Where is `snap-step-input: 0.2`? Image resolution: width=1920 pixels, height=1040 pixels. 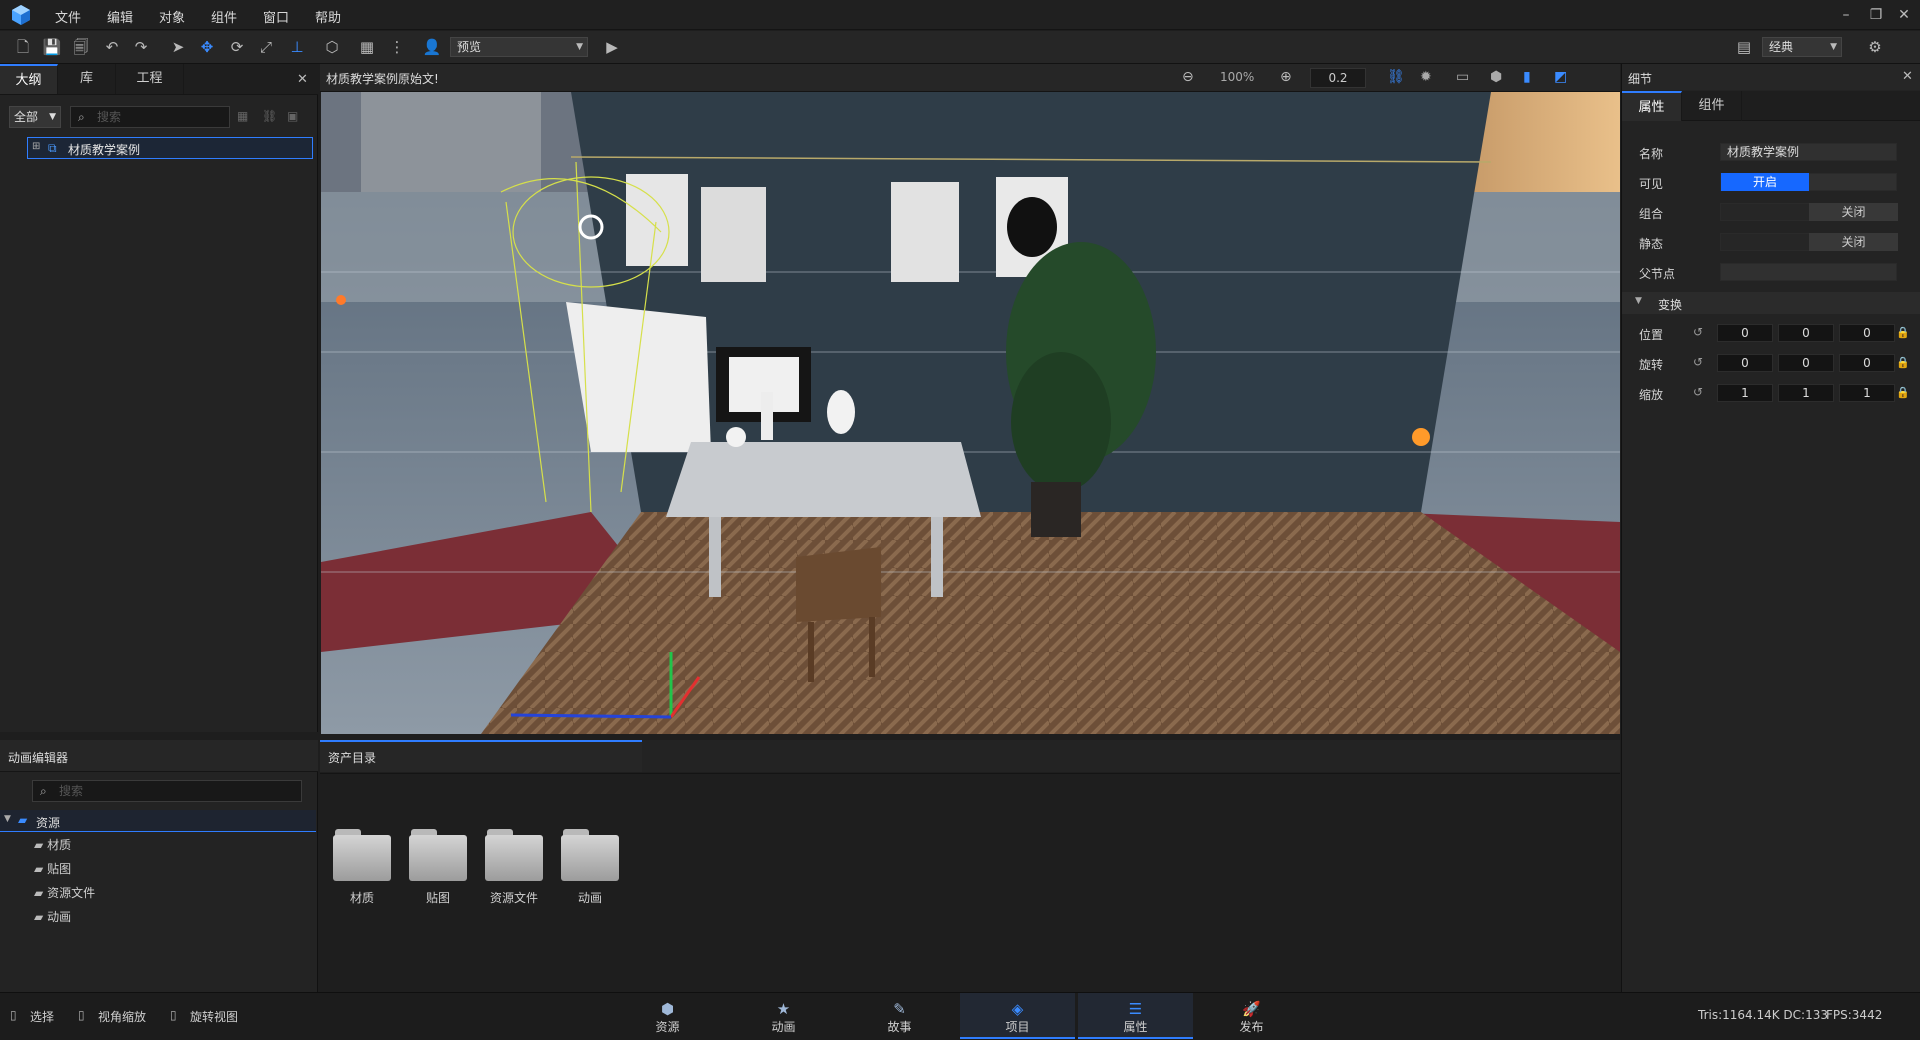 snap-step-input: 0.2 is located at coordinates (1338, 78).